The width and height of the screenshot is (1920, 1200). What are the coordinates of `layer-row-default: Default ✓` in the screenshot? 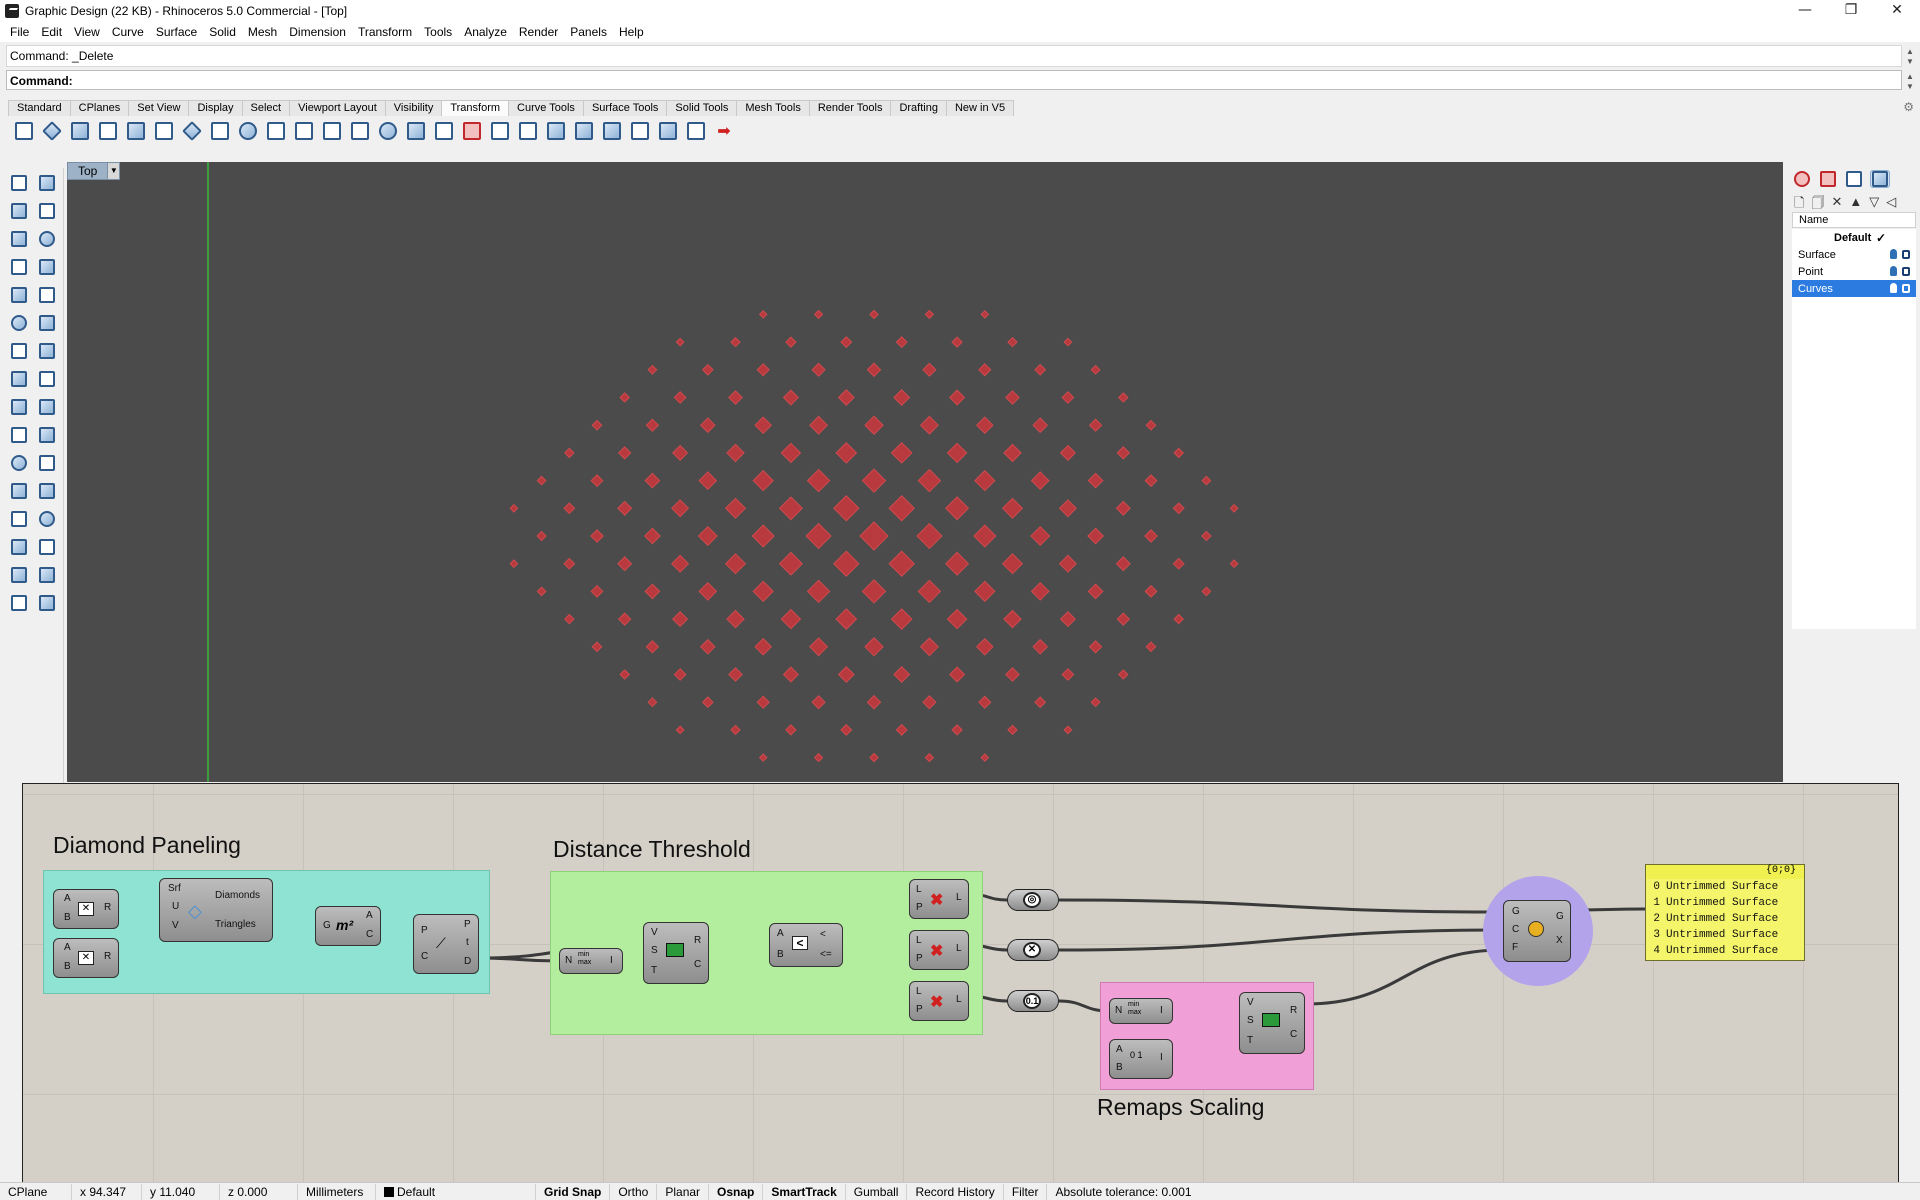 It's located at (1854, 237).